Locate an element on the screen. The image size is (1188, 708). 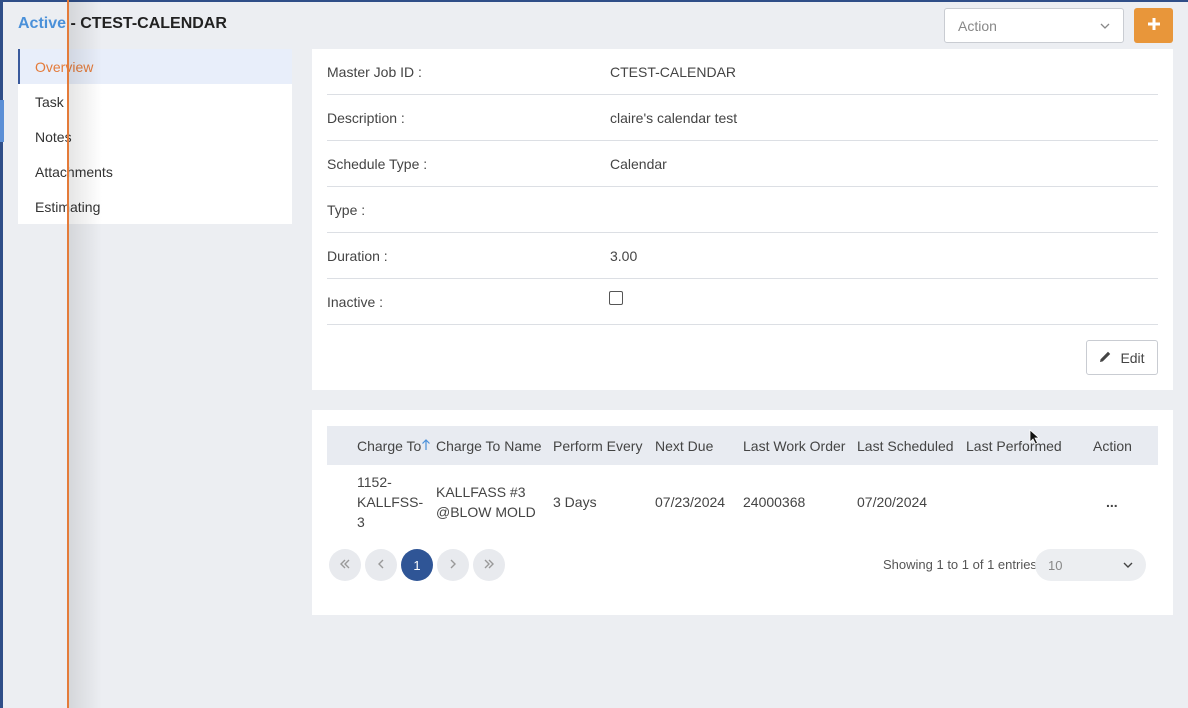
pager-next-button is located at coordinates (453, 565).